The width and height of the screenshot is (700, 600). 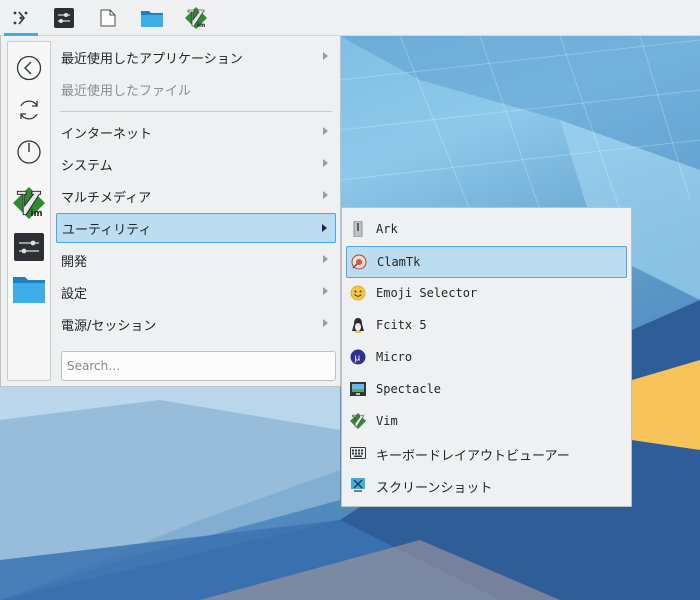 I want to click on menu-item-system: システム, so click(x=196, y=164).